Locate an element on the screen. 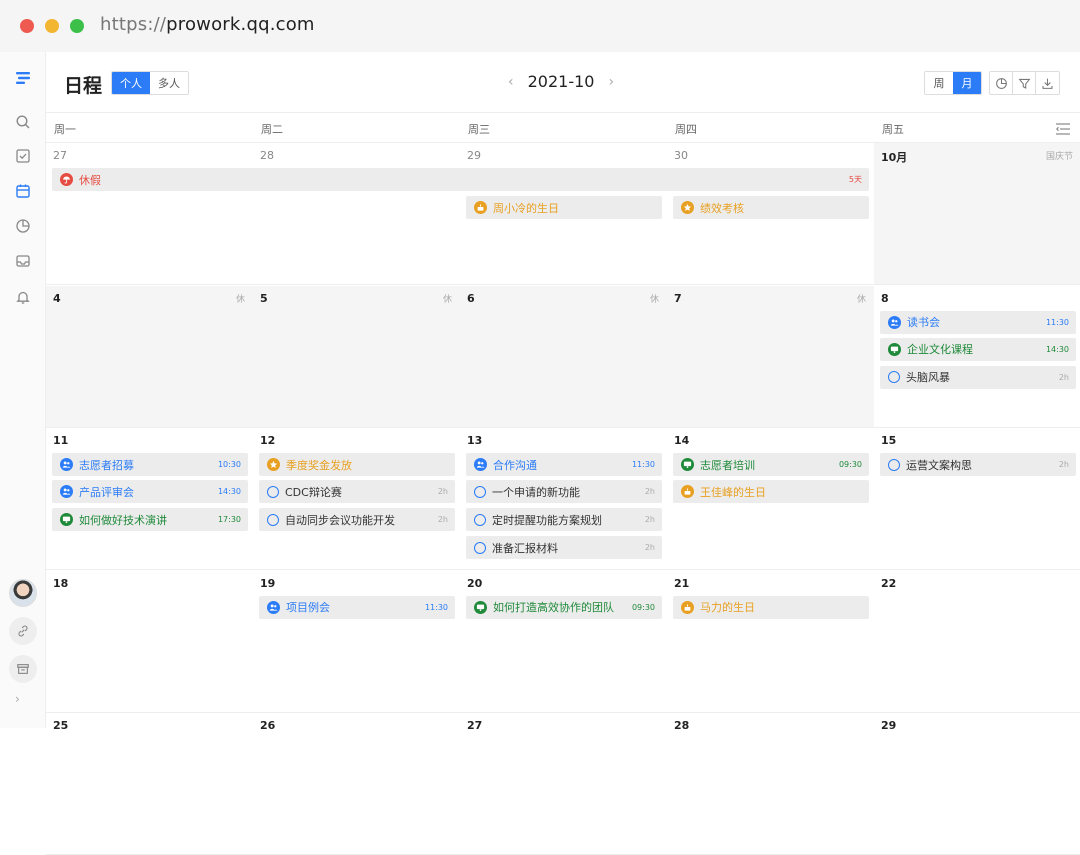  inbox-icon is located at coordinates (23, 261).